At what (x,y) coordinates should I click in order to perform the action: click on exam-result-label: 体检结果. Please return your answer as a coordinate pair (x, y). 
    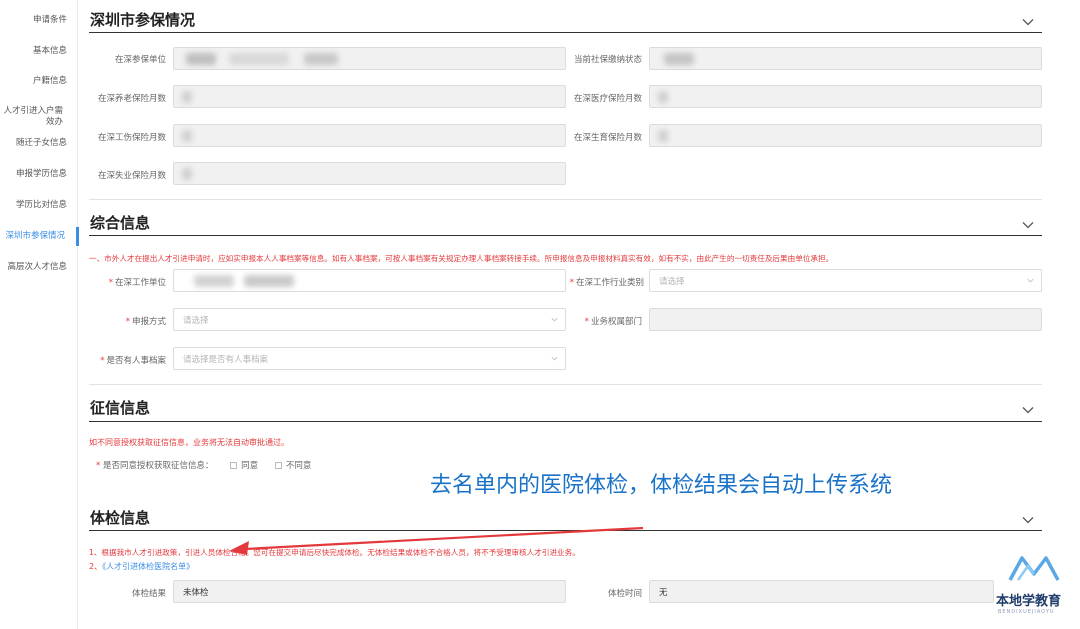
    Looking at the image, I should click on (148, 594).